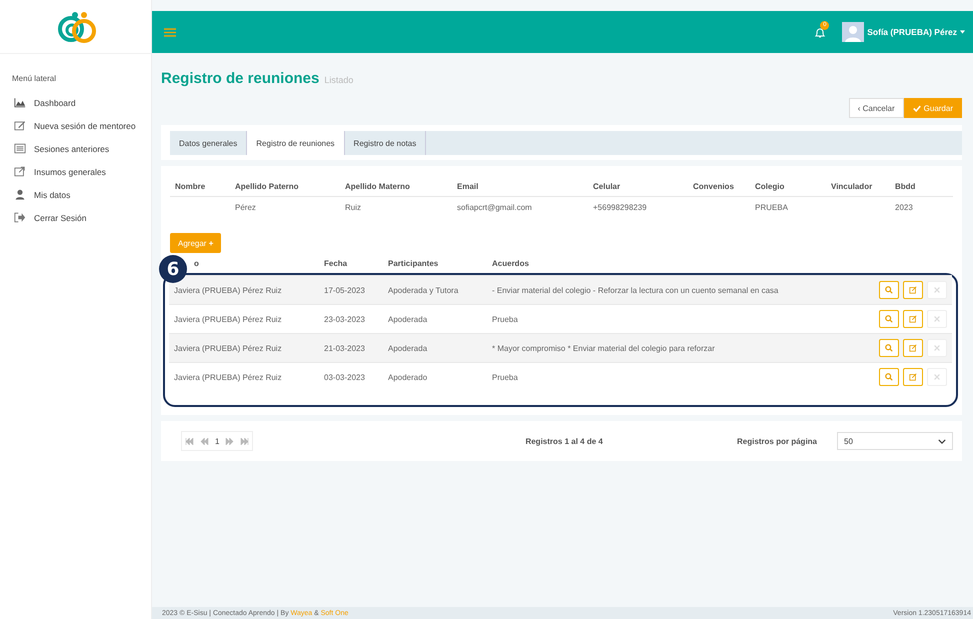 The image size is (973, 619). Describe the element at coordinates (414, 263) in the screenshot. I see `column-header: Participantes` at that location.